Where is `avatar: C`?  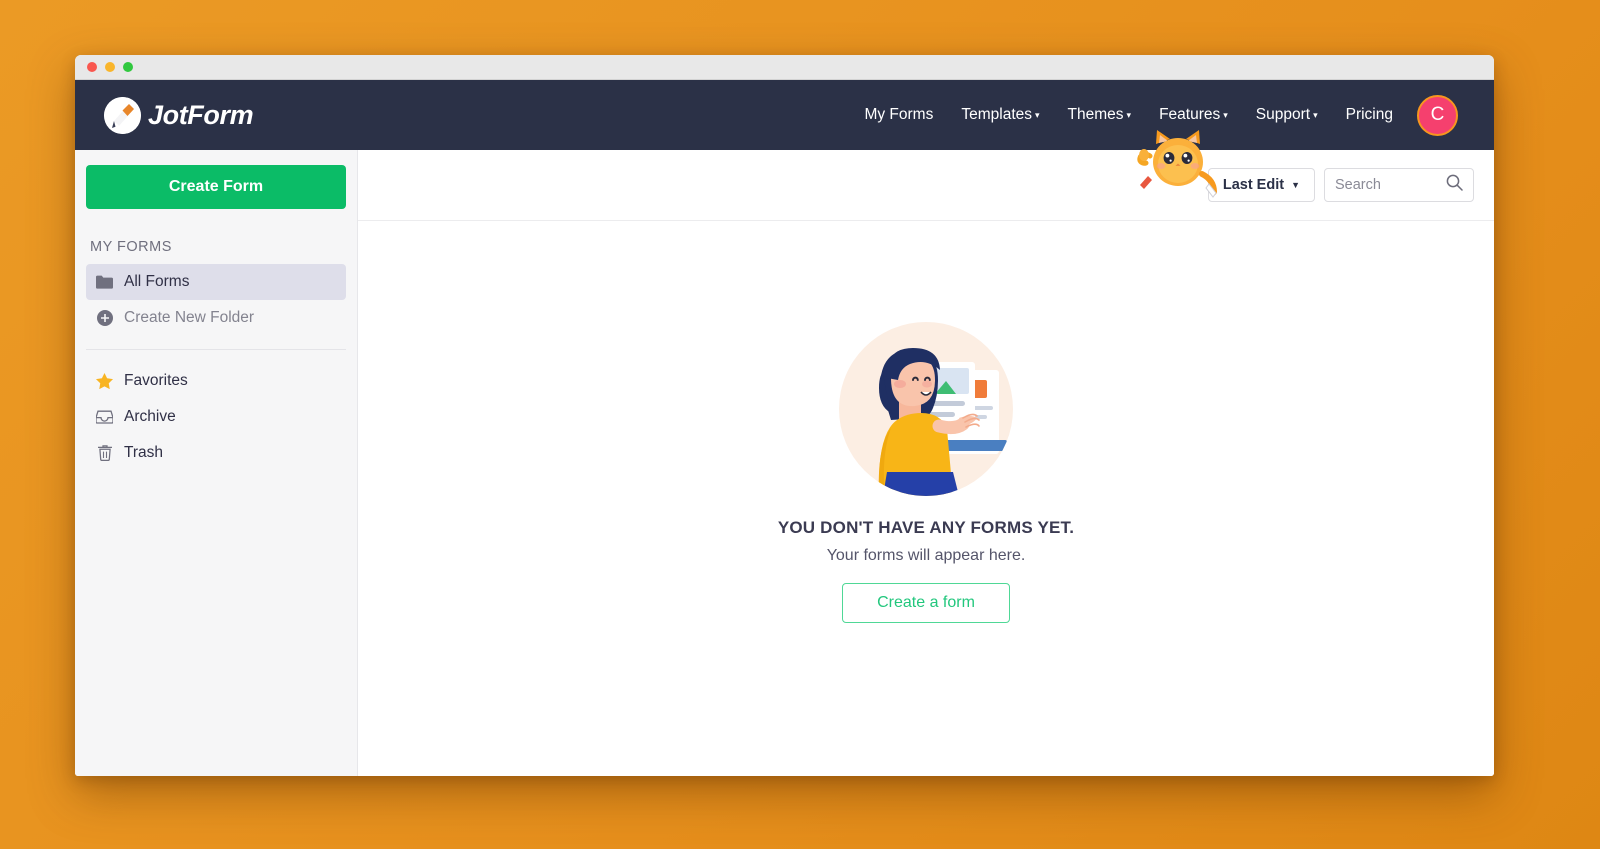 avatar: C is located at coordinates (1437, 115).